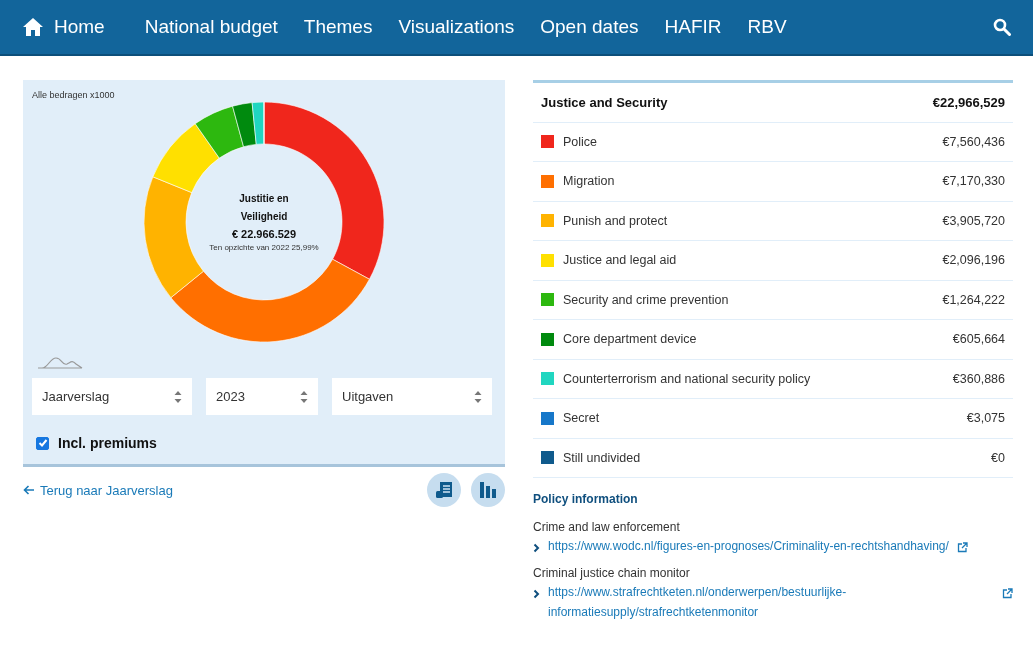 The image size is (1033, 651). What do you see at coordinates (748, 546) in the screenshot?
I see `policy-link: https://www.wodc.nl/figures-en-prognoses/Criminality-en-rechtshandhaving/` at bounding box center [748, 546].